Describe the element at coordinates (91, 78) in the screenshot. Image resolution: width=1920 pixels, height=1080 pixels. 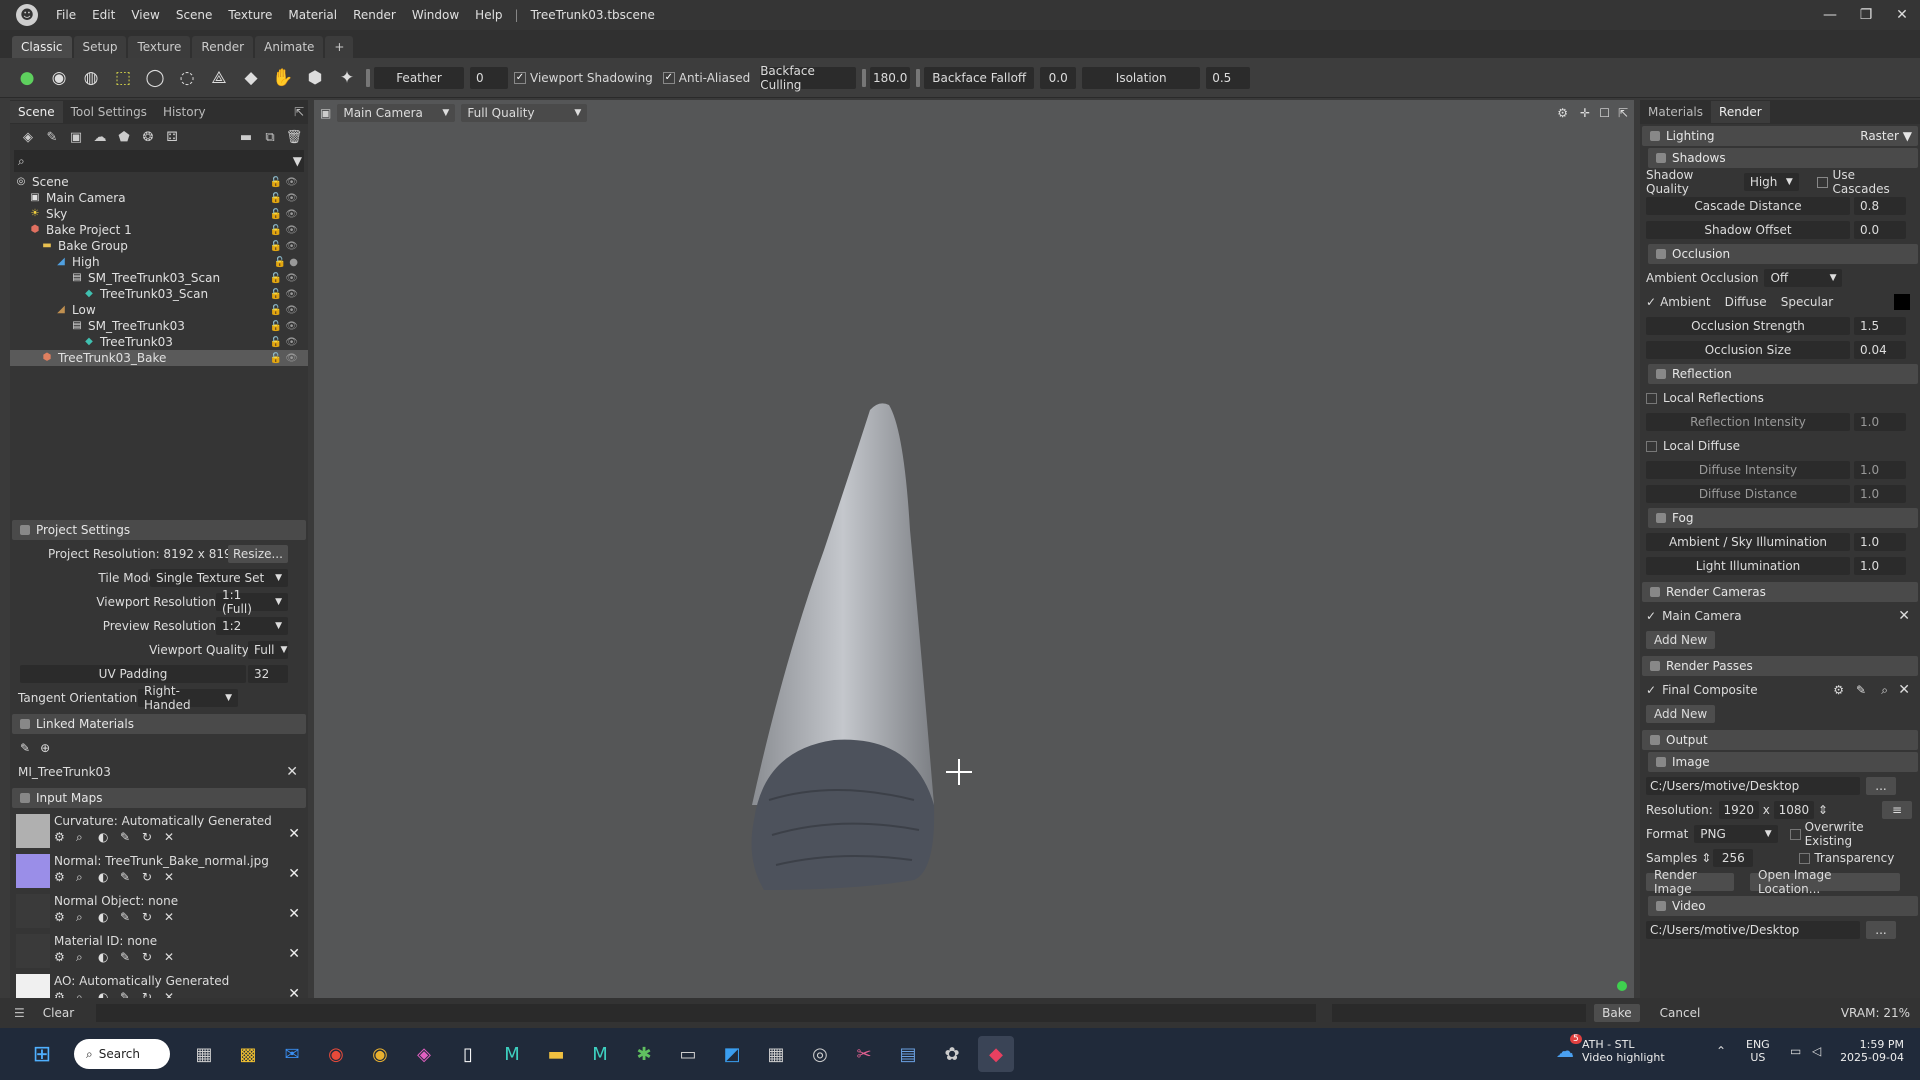
I see `sphere-material-icon: ◍` at that location.